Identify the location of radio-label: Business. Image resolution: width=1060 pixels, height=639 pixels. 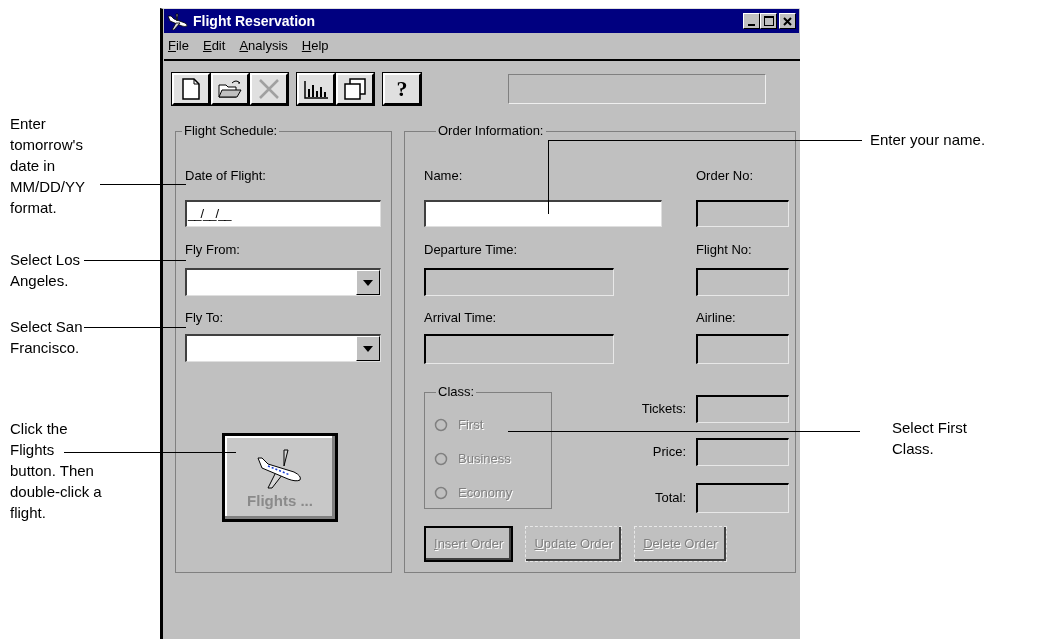
(484, 459).